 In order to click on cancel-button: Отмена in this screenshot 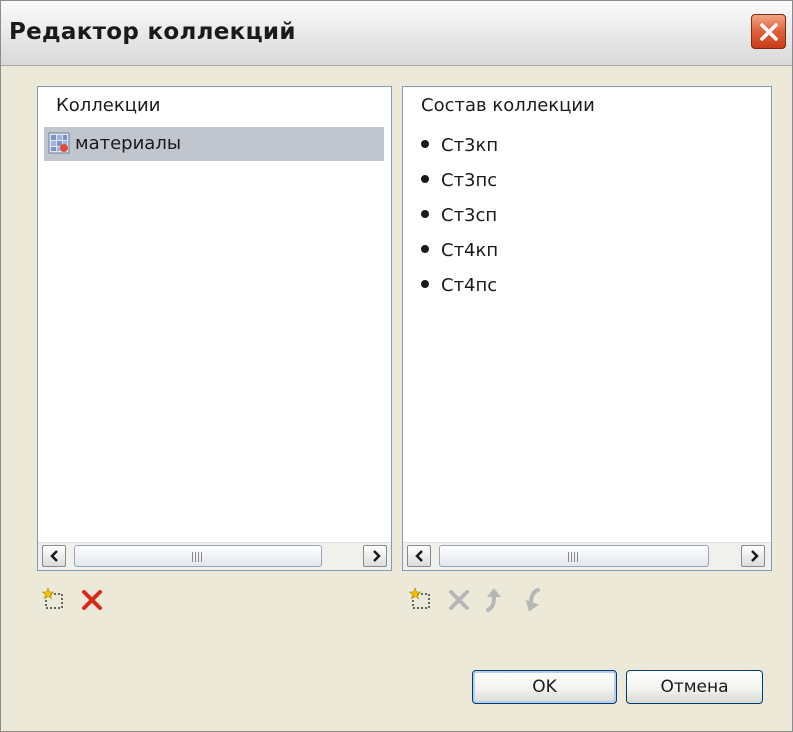, I will do `click(694, 687)`.